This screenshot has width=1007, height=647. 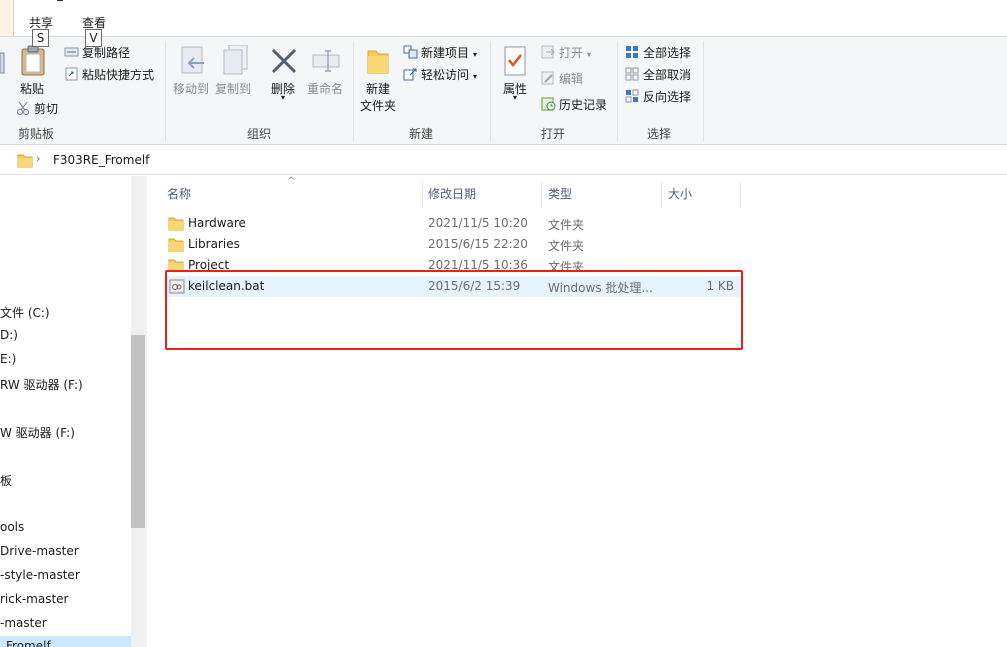 What do you see at coordinates (680, 197) in the screenshot?
I see `column-header-size: 大小` at bounding box center [680, 197].